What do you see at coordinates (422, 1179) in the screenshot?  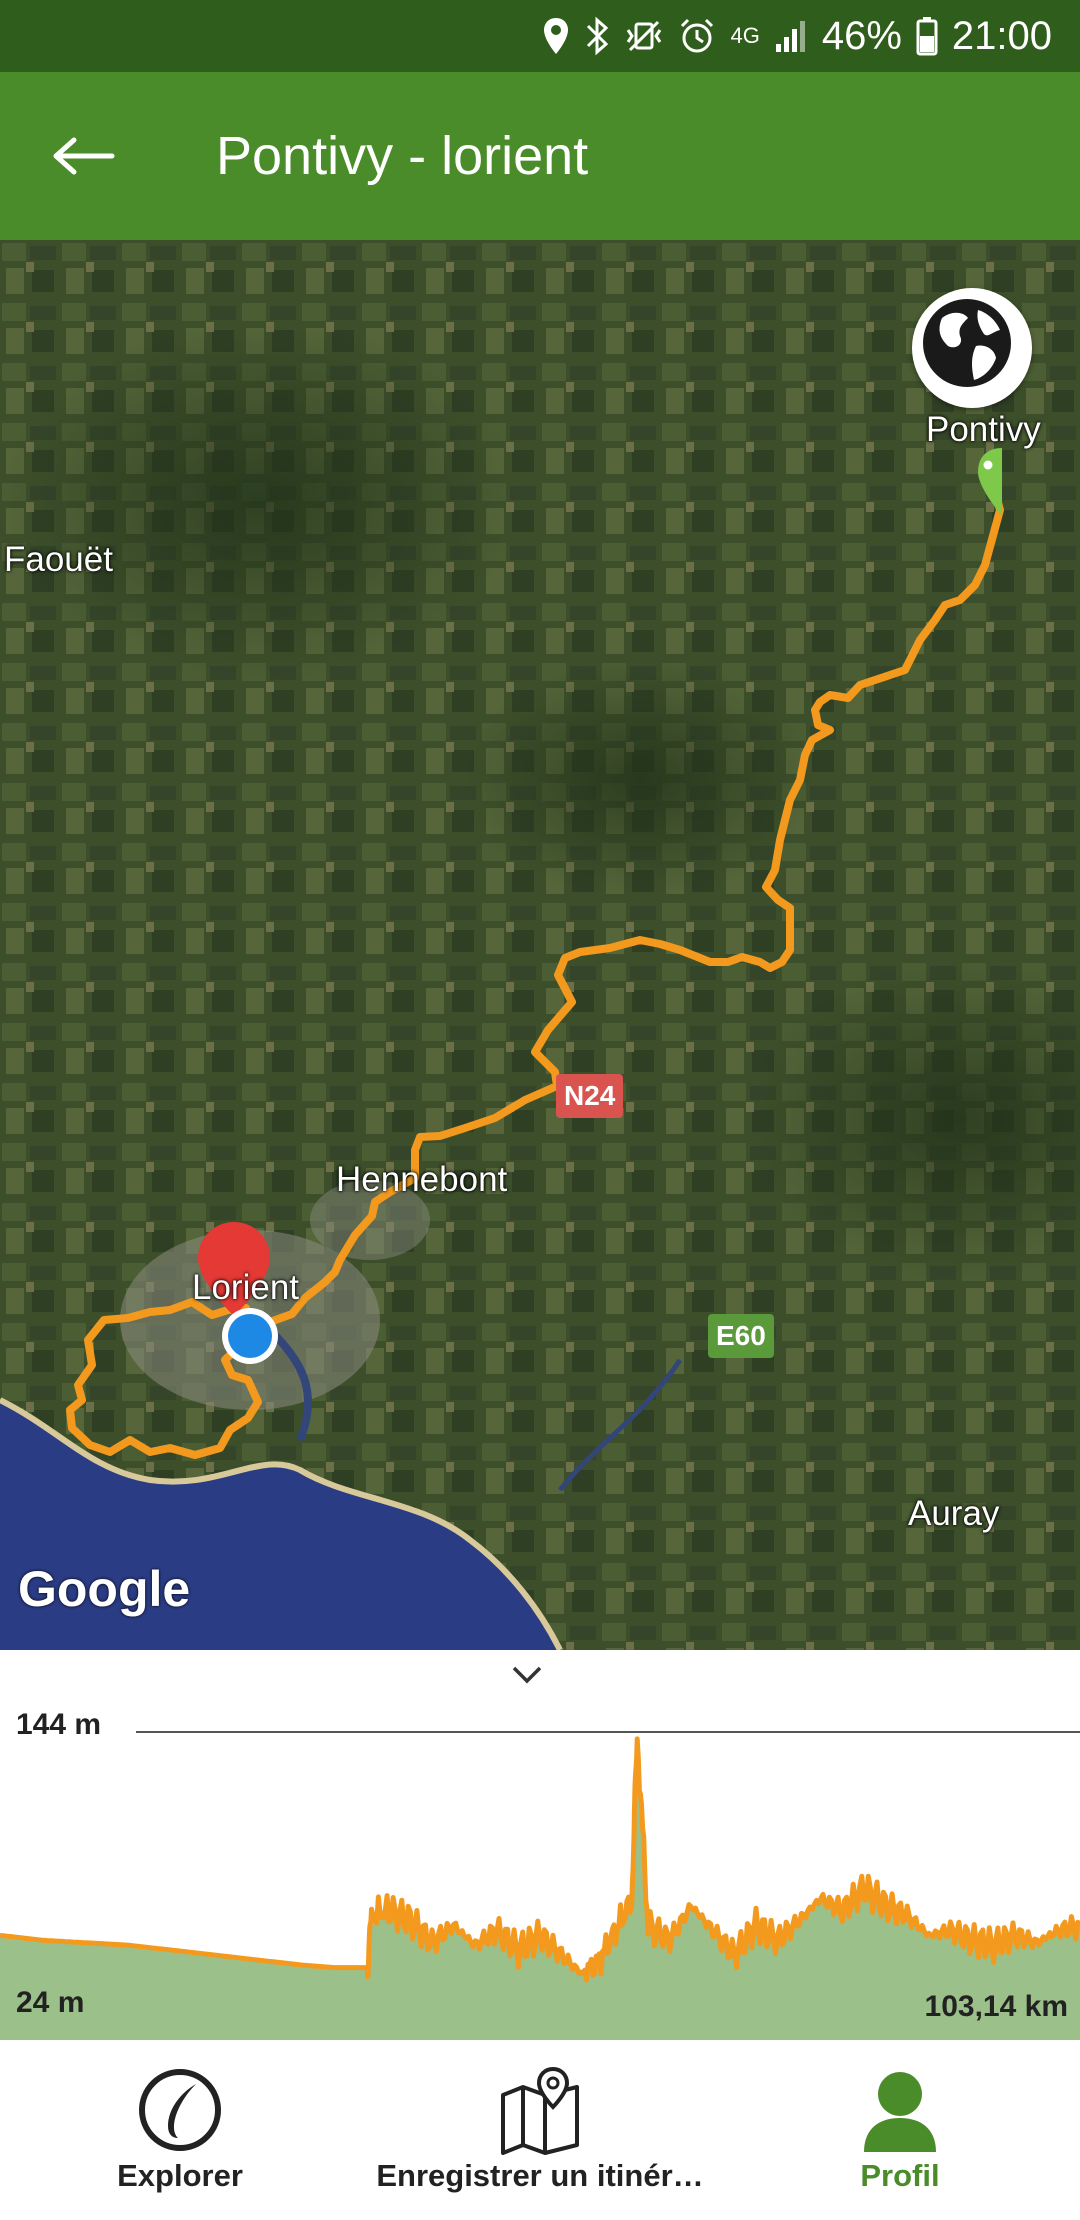 I see `place-label-hennebont: Hennebont` at bounding box center [422, 1179].